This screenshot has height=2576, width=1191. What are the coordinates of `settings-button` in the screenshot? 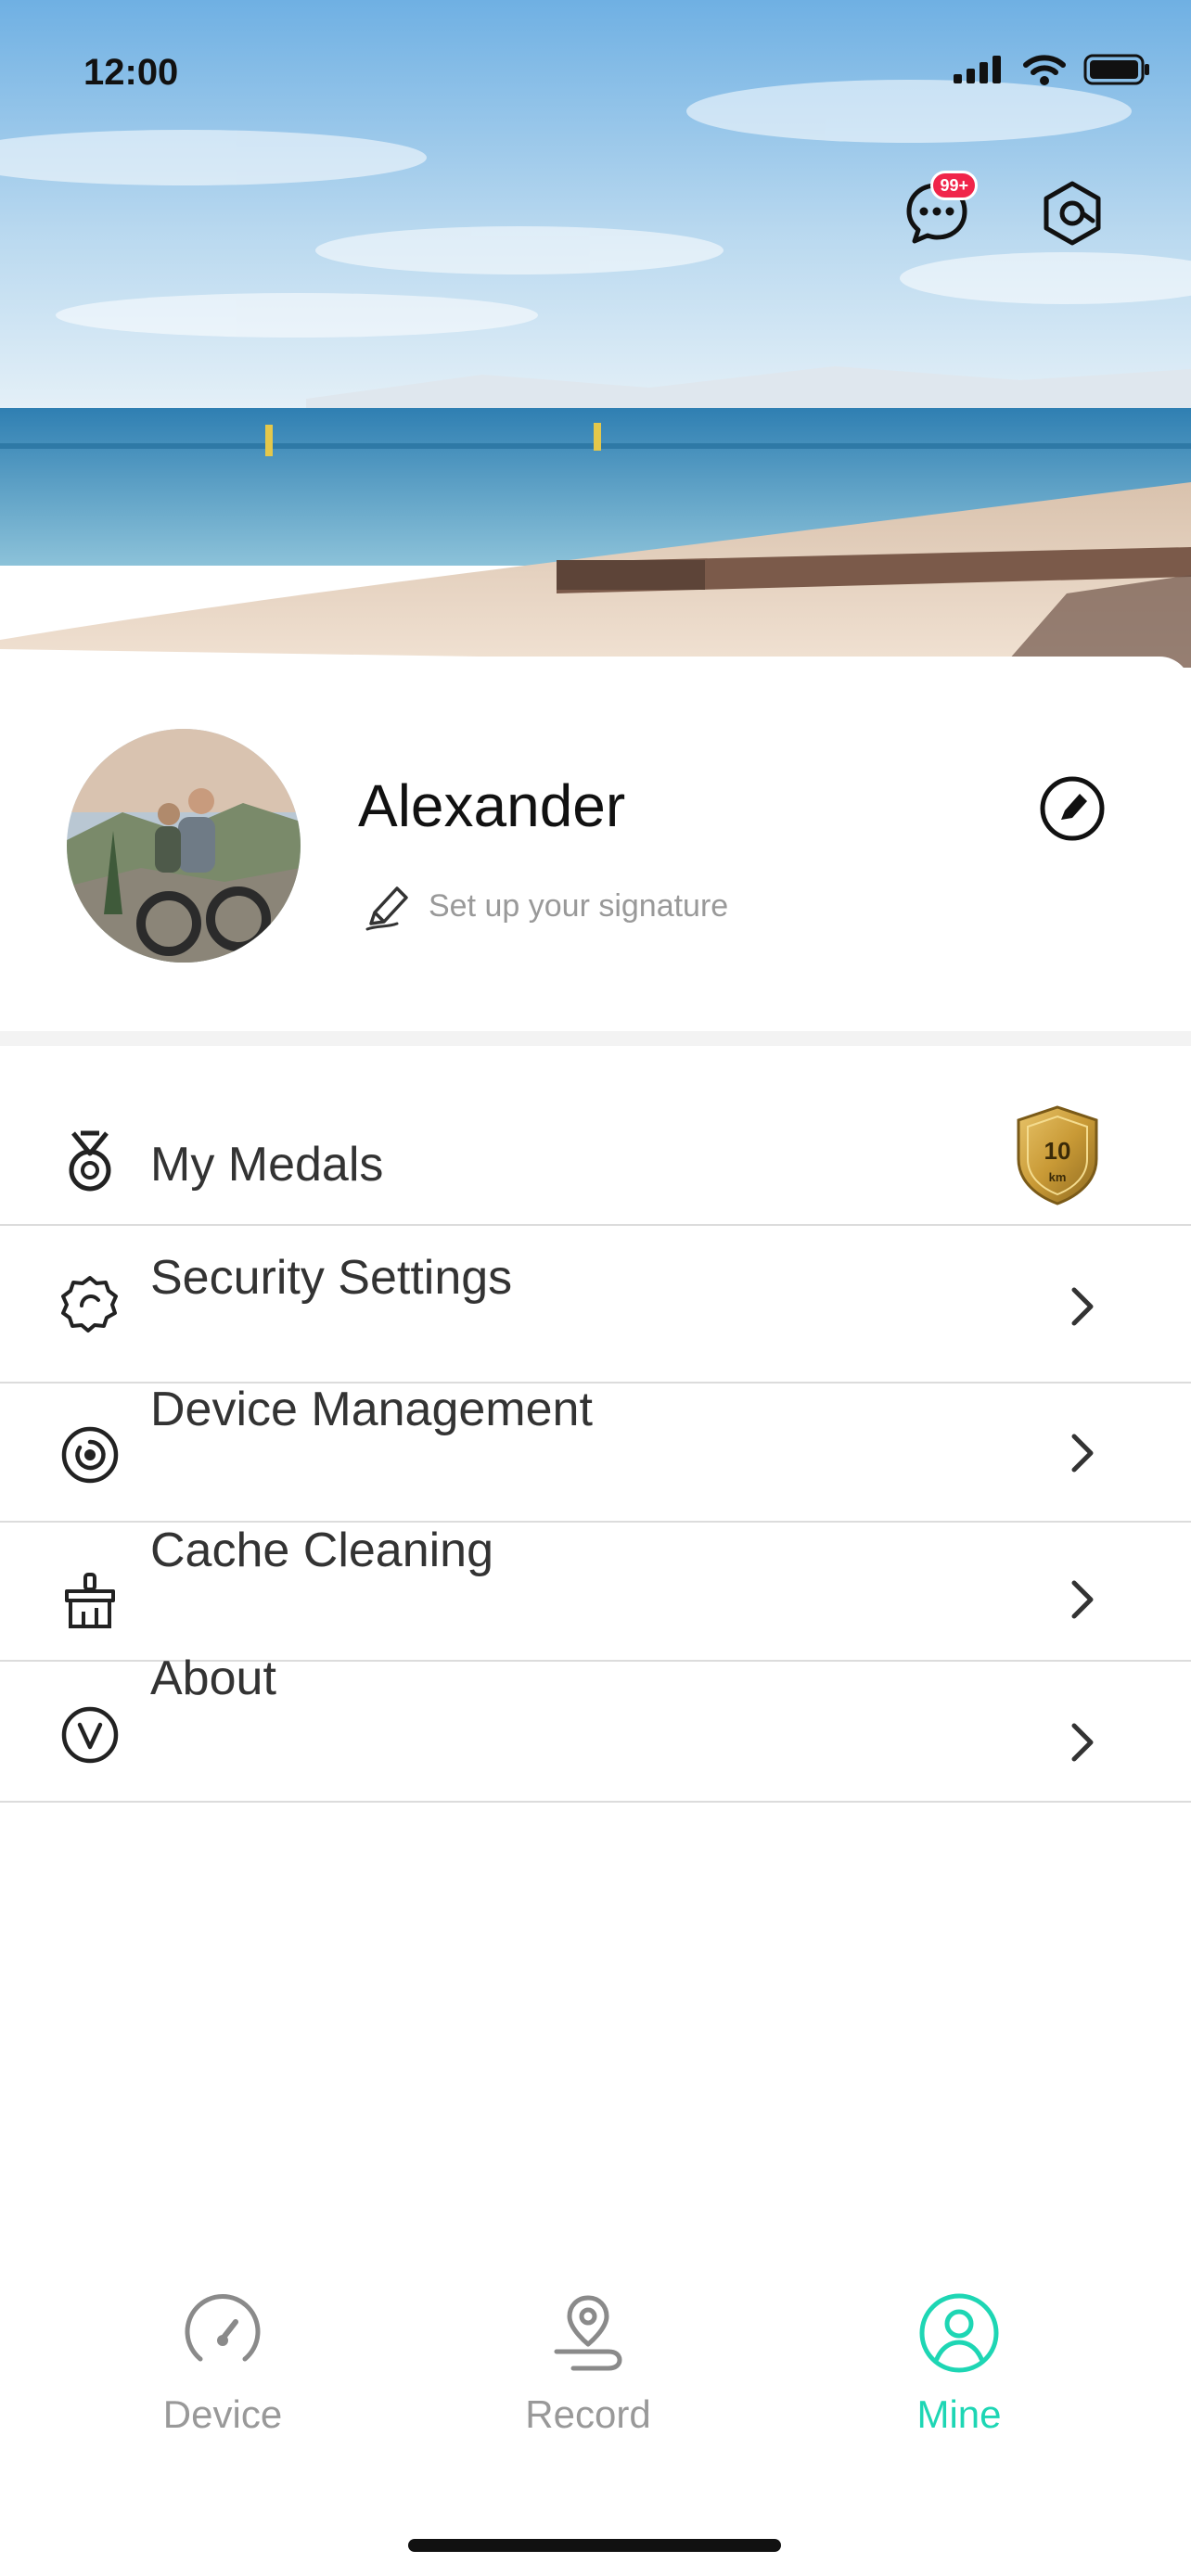 It's located at (1073, 213).